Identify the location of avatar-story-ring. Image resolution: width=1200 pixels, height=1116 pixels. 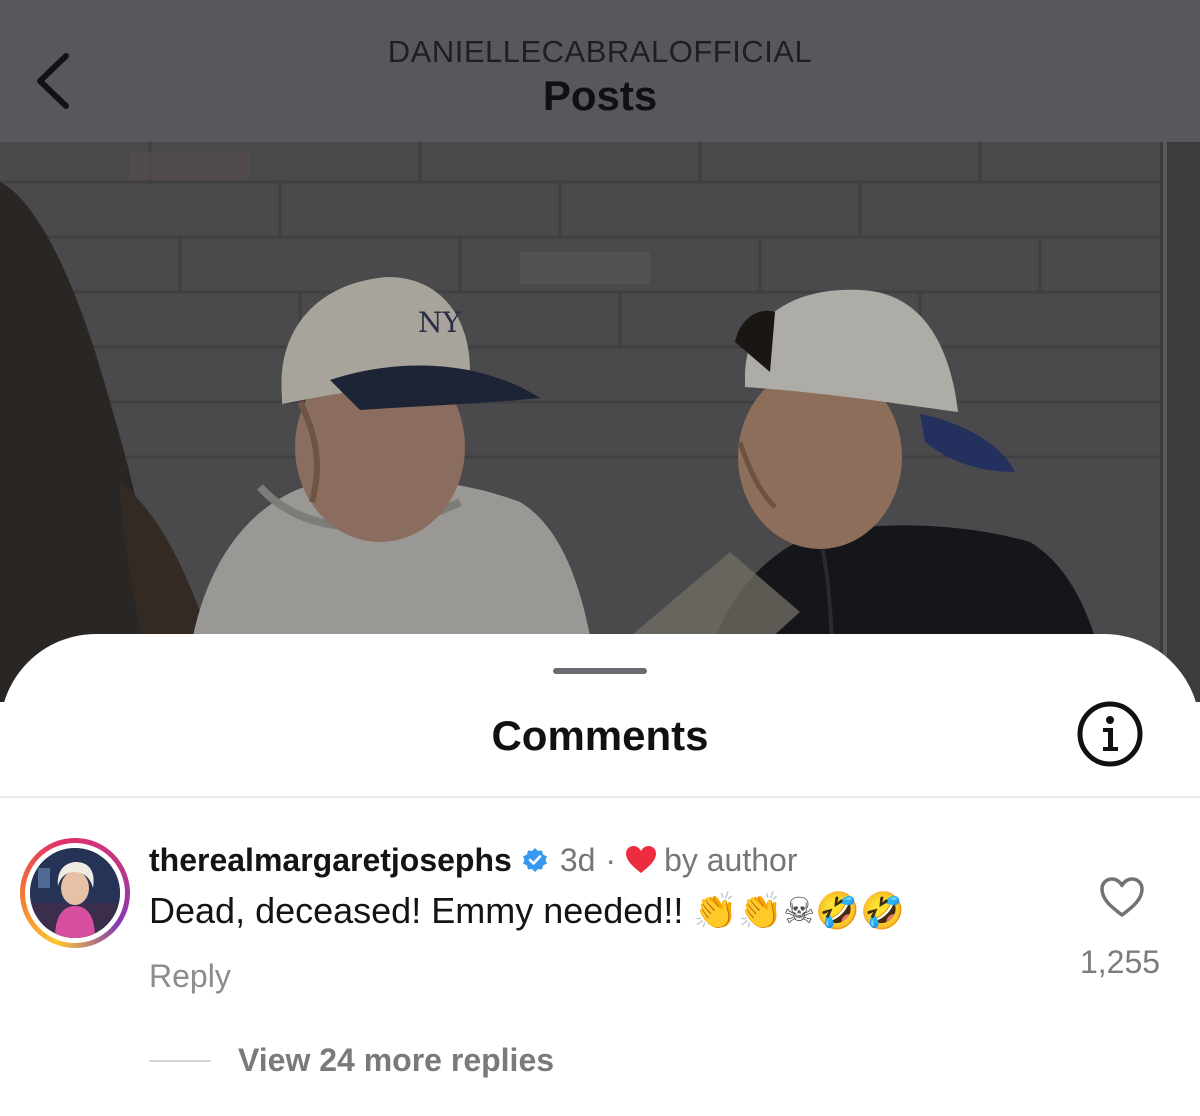
(75, 893).